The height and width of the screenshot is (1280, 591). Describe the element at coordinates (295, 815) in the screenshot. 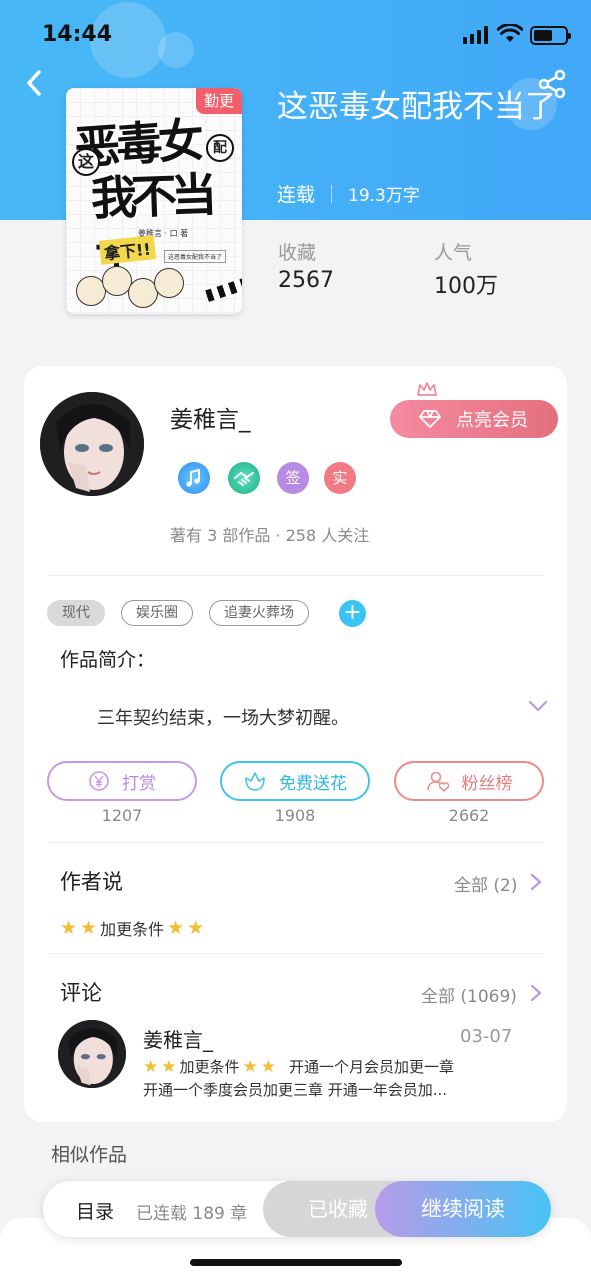

I see `send-flower-count: 1908` at that location.